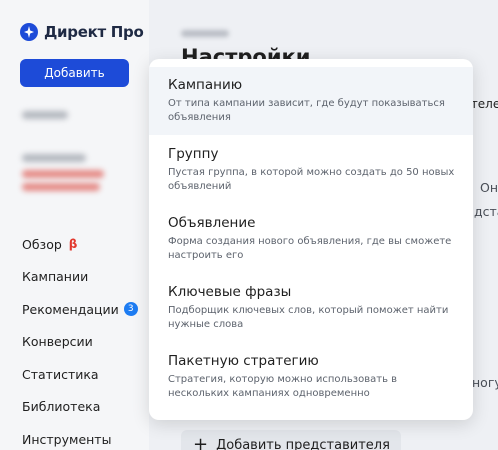  I want to click on background-text-fragment: дста, so click(486, 211).